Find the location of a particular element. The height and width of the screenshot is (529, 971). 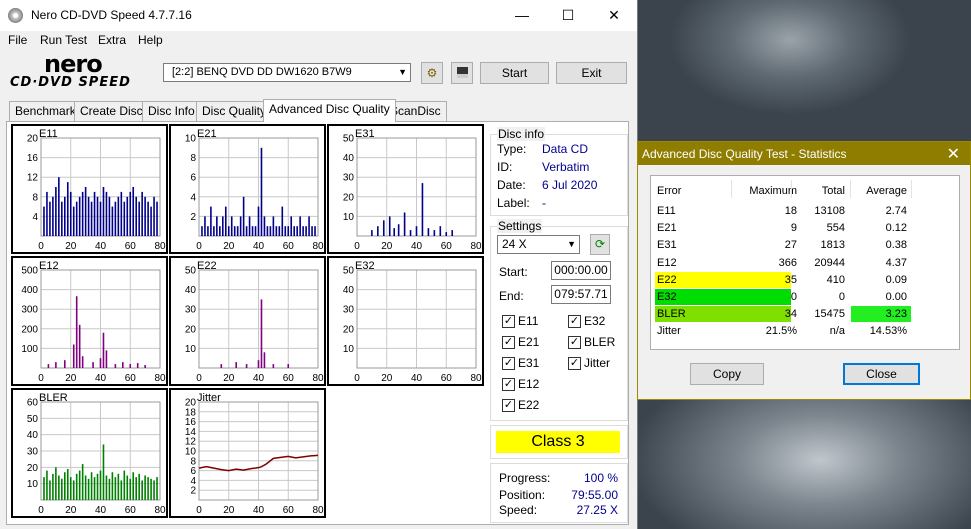

checkbox-e12: ✓ is located at coordinates (508, 384).